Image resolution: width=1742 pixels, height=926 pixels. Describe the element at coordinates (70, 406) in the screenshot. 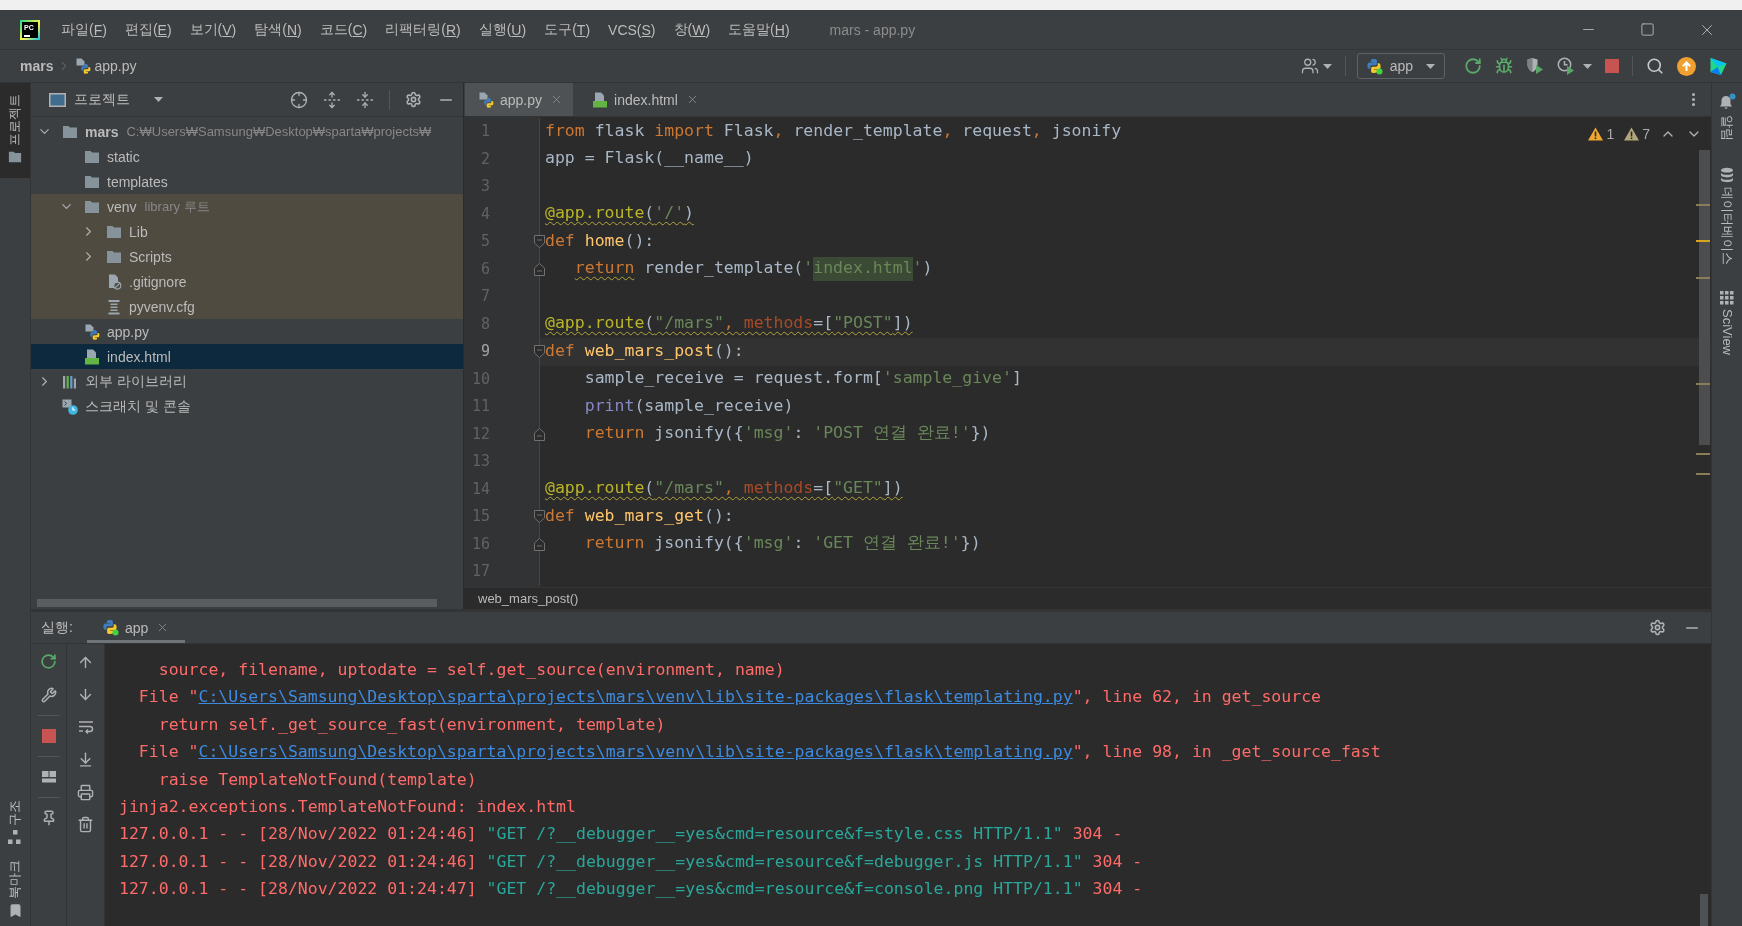

I see `console-clock-icon` at that location.